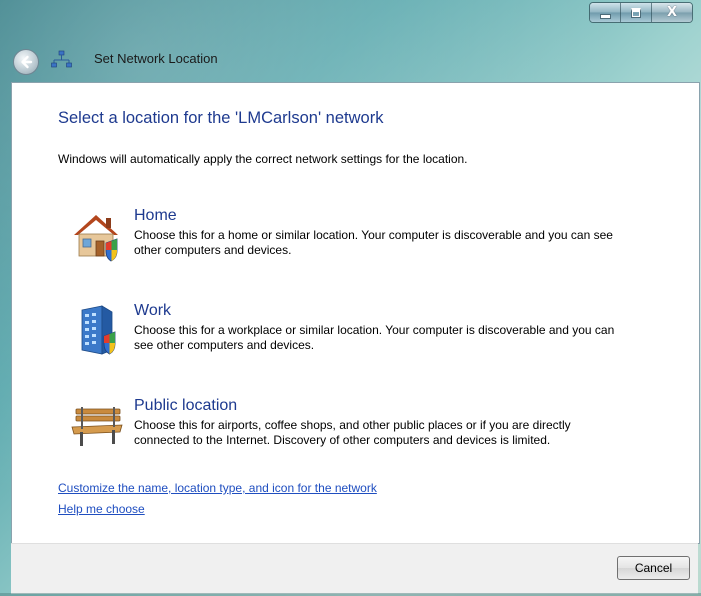 The width and height of the screenshot is (701, 596). Describe the element at coordinates (653, 568) in the screenshot. I see `cancel-button: Cancel` at that location.